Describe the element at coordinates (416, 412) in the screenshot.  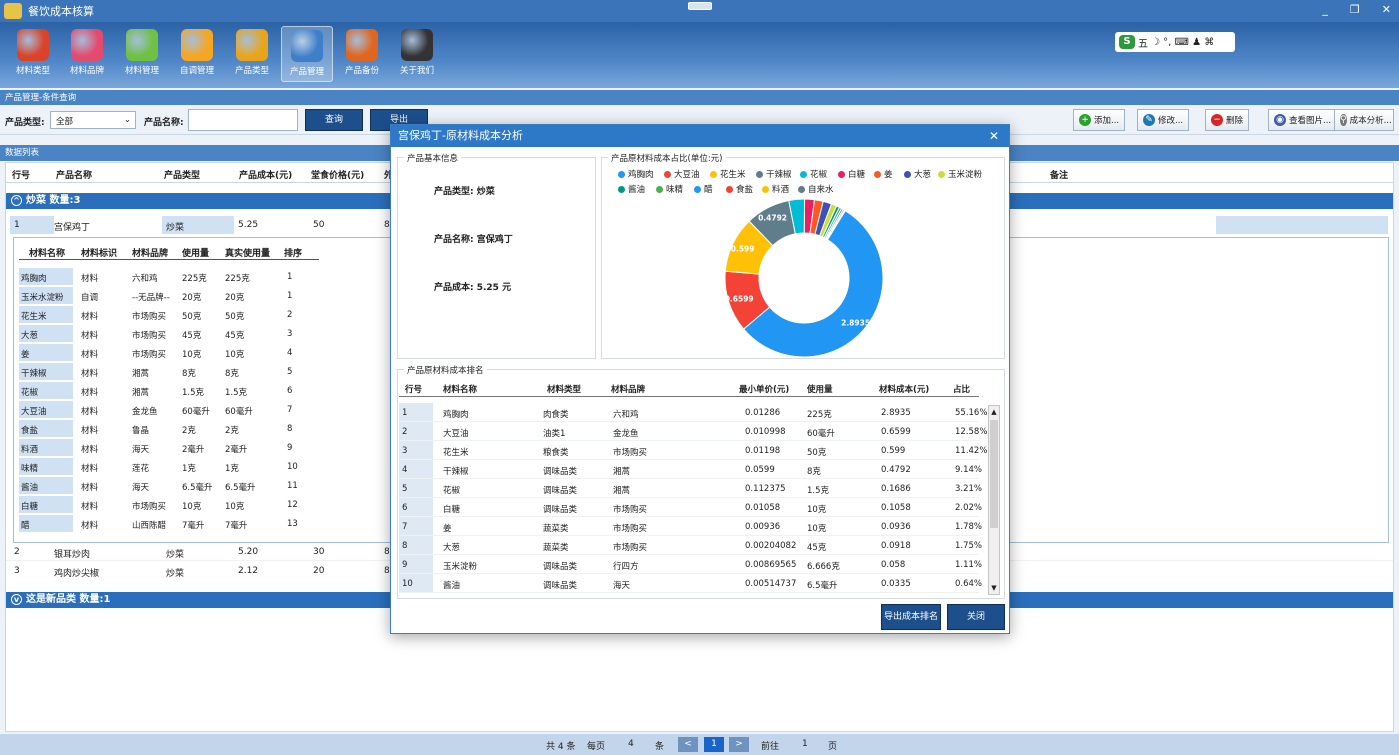
I see `rank-cell: 1` at that location.